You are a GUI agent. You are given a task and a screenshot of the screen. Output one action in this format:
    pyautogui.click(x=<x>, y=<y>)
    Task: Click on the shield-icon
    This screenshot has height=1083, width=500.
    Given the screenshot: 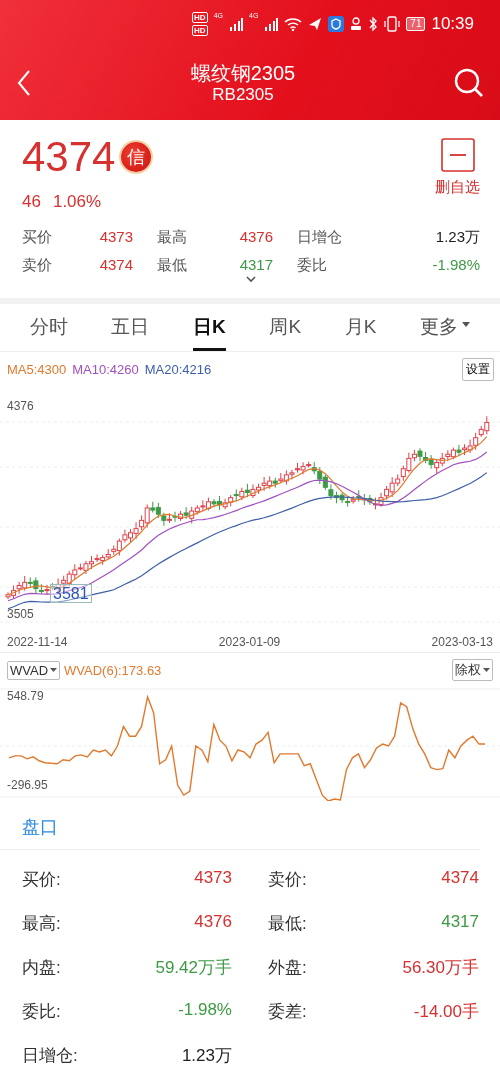 What is the action you would take?
    pyautogui.click(x=336, y=24)
    